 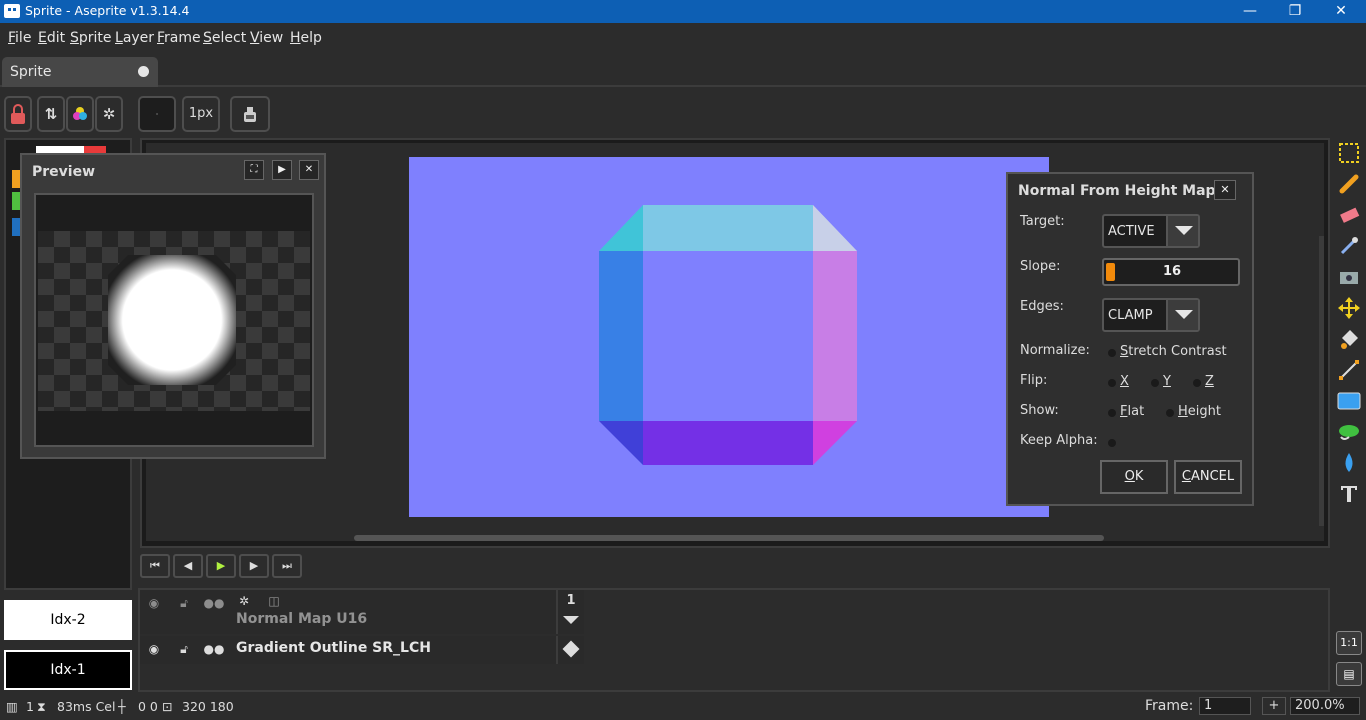 What do you see at coordinates (1151, 231) in the screenshot?
I see `target-dropdown: ACTIVE` at bounding box center [1151, 231].